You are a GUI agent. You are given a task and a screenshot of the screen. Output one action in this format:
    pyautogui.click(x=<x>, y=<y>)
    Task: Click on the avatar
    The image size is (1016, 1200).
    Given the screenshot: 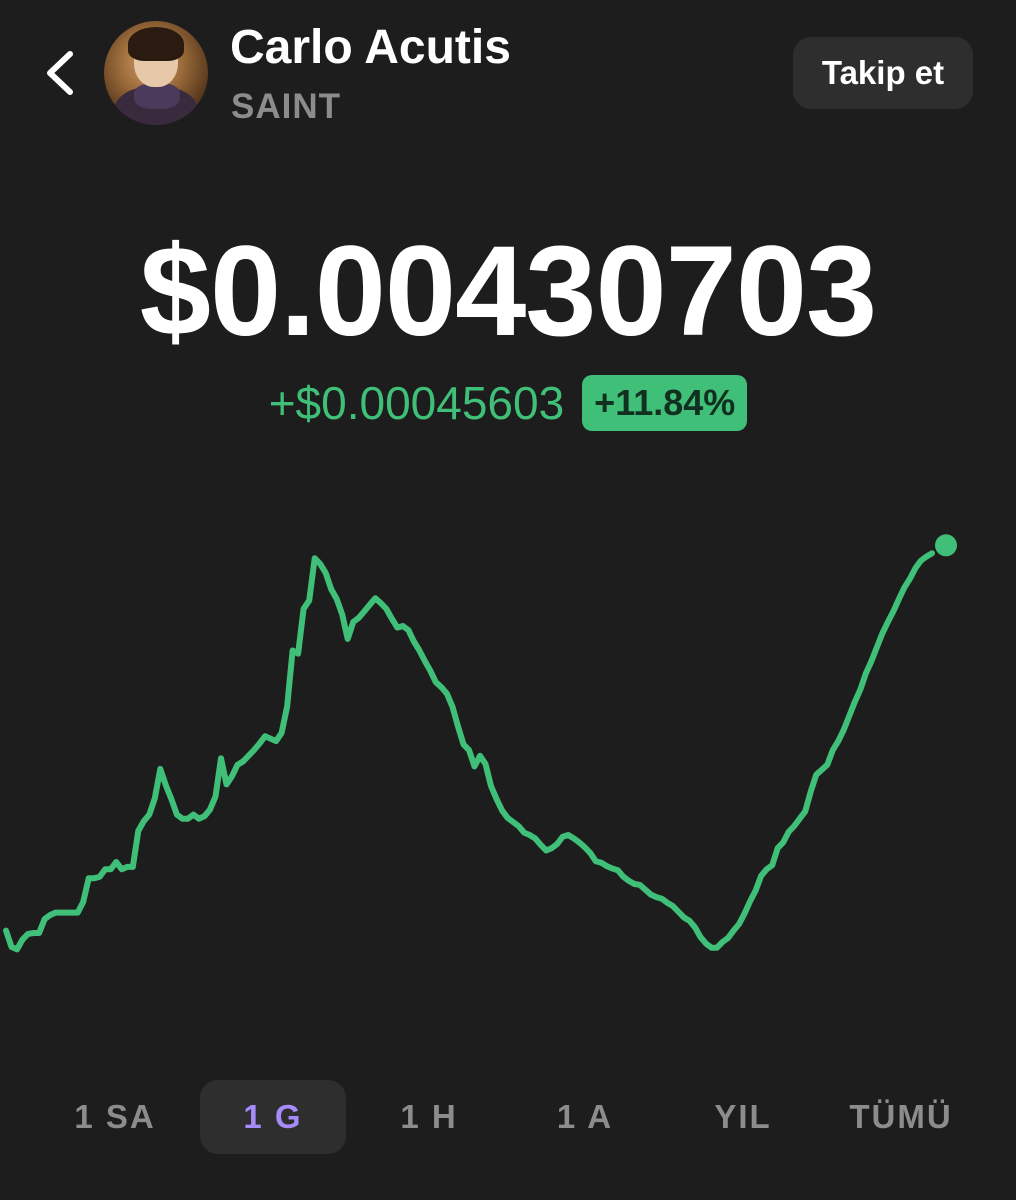 What is the action you would take?
    pyautogui.click(x=156, y=73)
    